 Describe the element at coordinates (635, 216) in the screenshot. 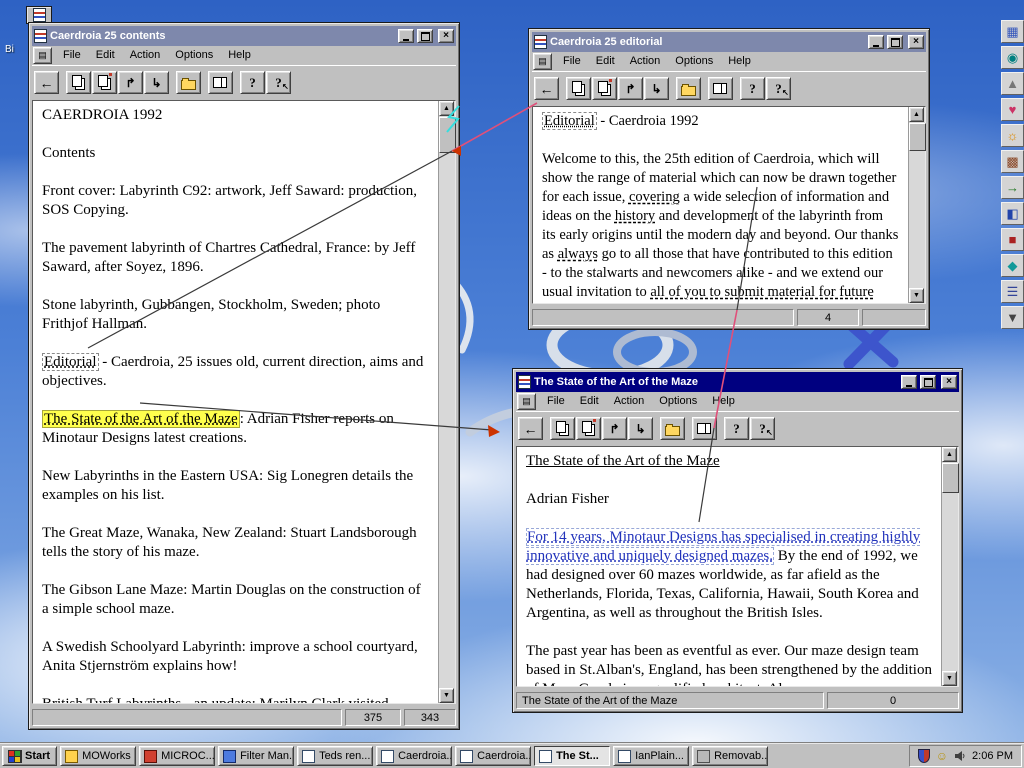

I see `history-link: history` at that location.